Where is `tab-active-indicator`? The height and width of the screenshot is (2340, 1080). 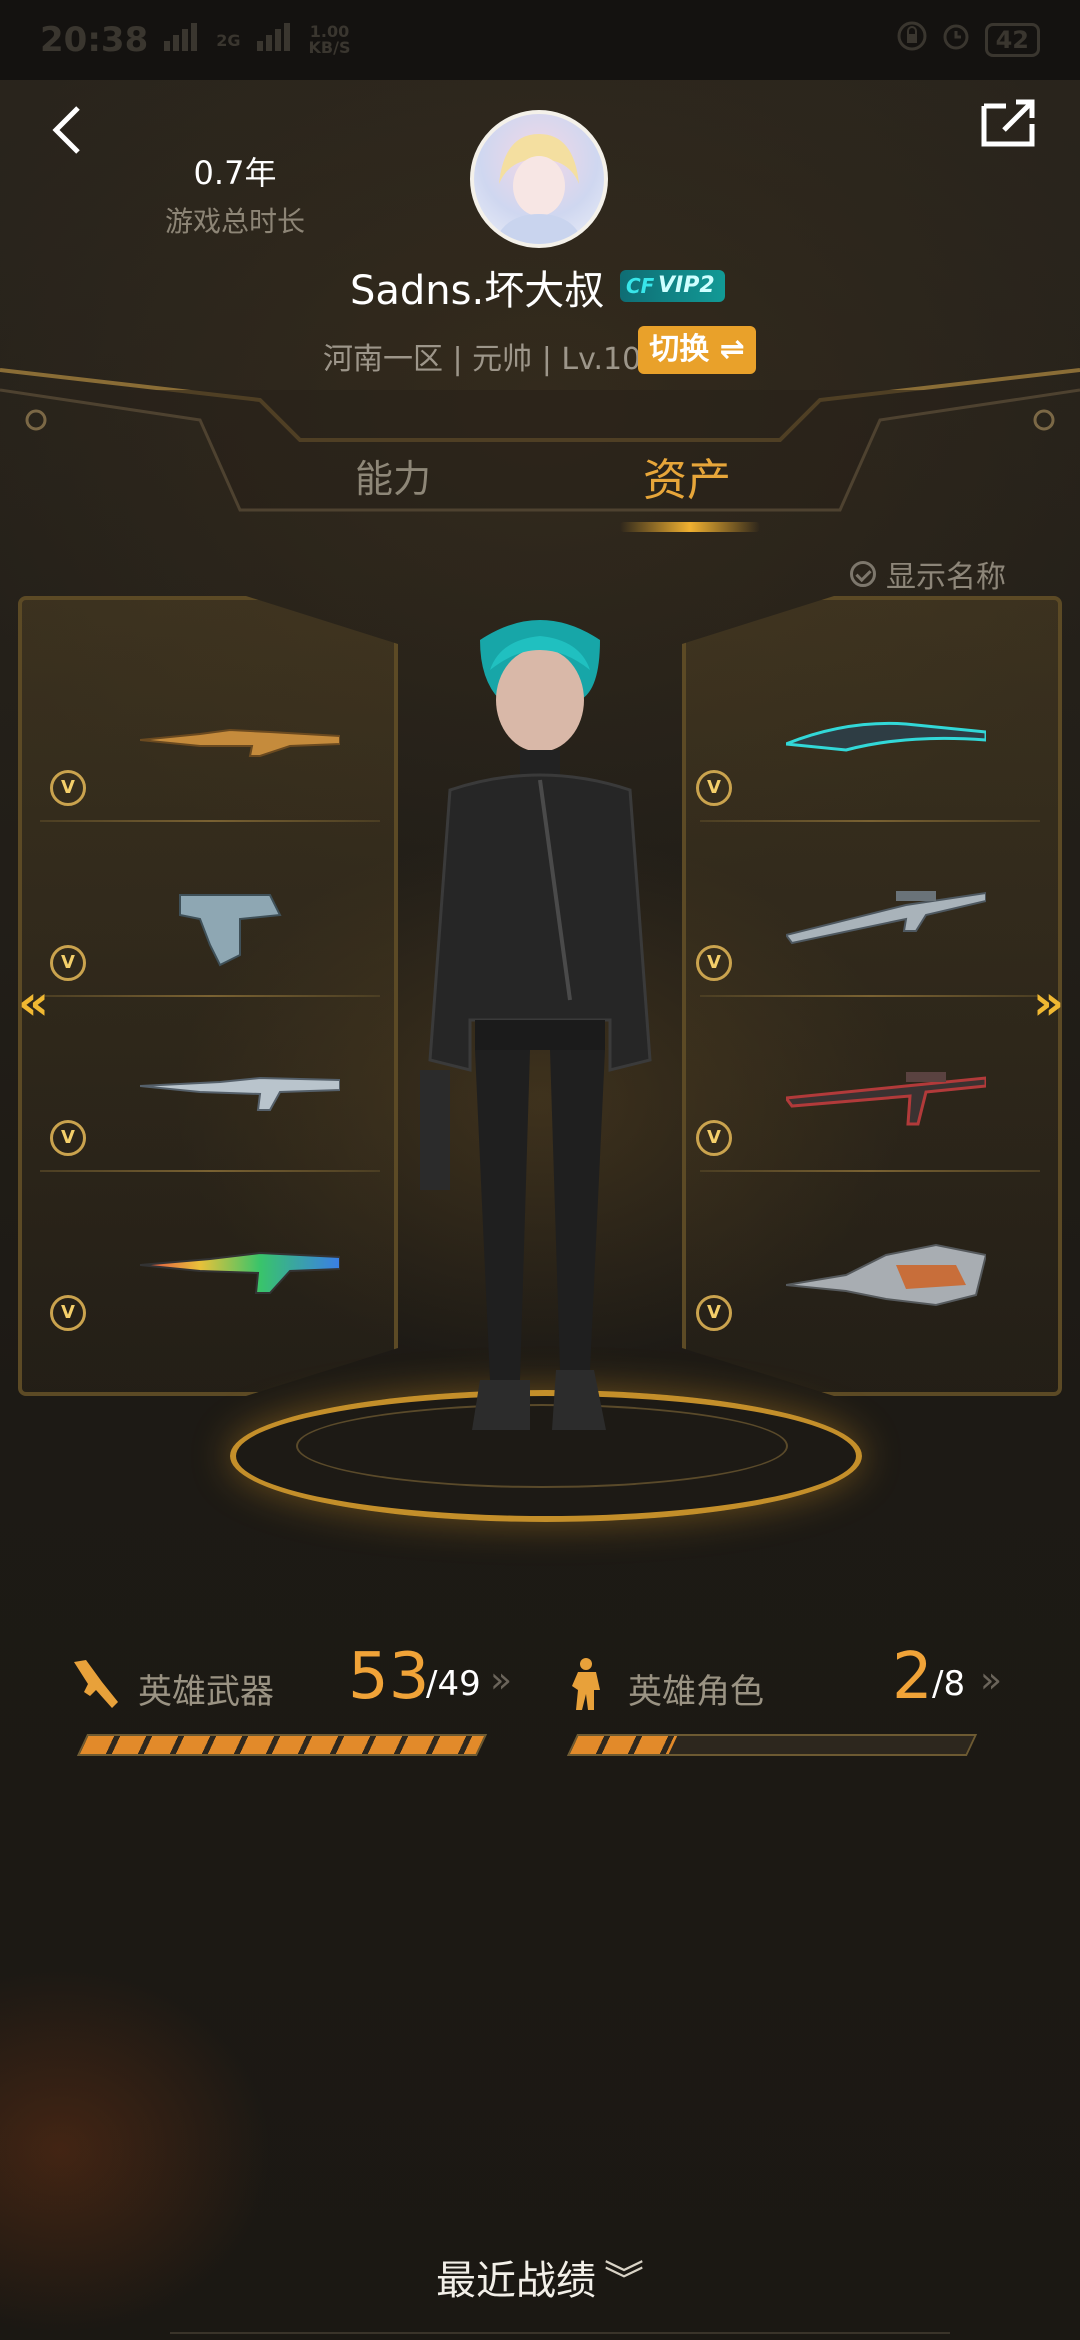
tab-active-indicator is located at coordinates (690, 527).